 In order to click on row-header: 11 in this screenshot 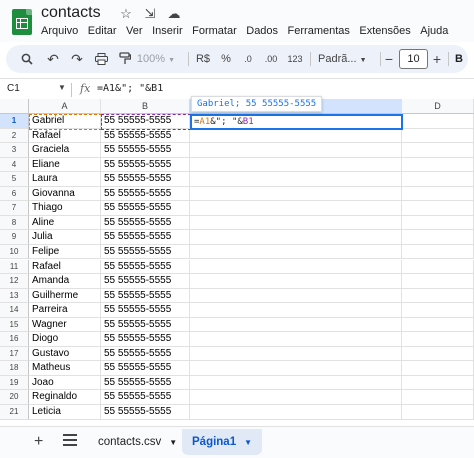, I will do `click(14, 267)`.